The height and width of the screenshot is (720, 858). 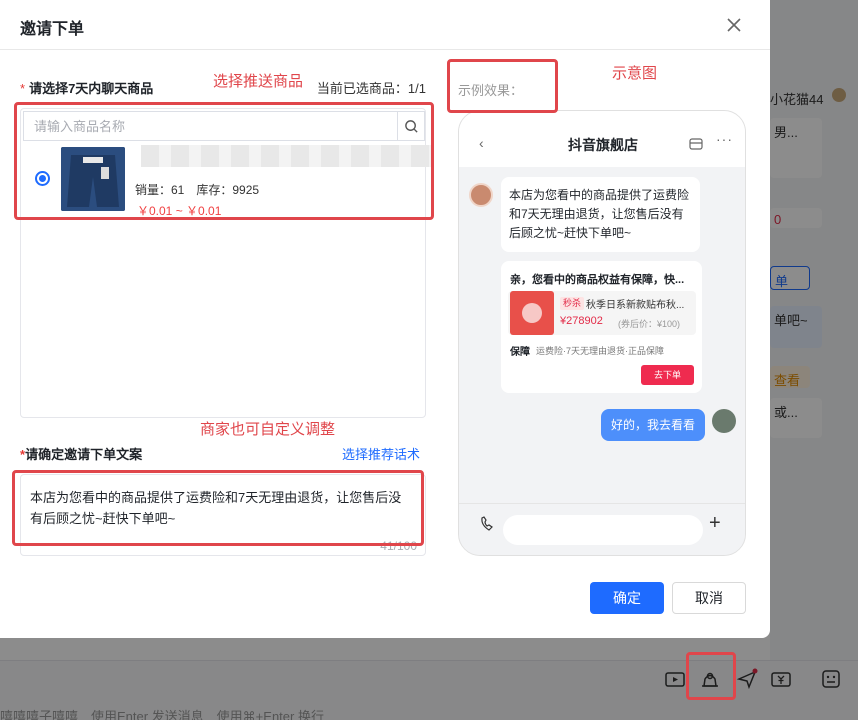 I want to click on user-reply-bubble: 好的，我去看看, so click(x=653, y=425).